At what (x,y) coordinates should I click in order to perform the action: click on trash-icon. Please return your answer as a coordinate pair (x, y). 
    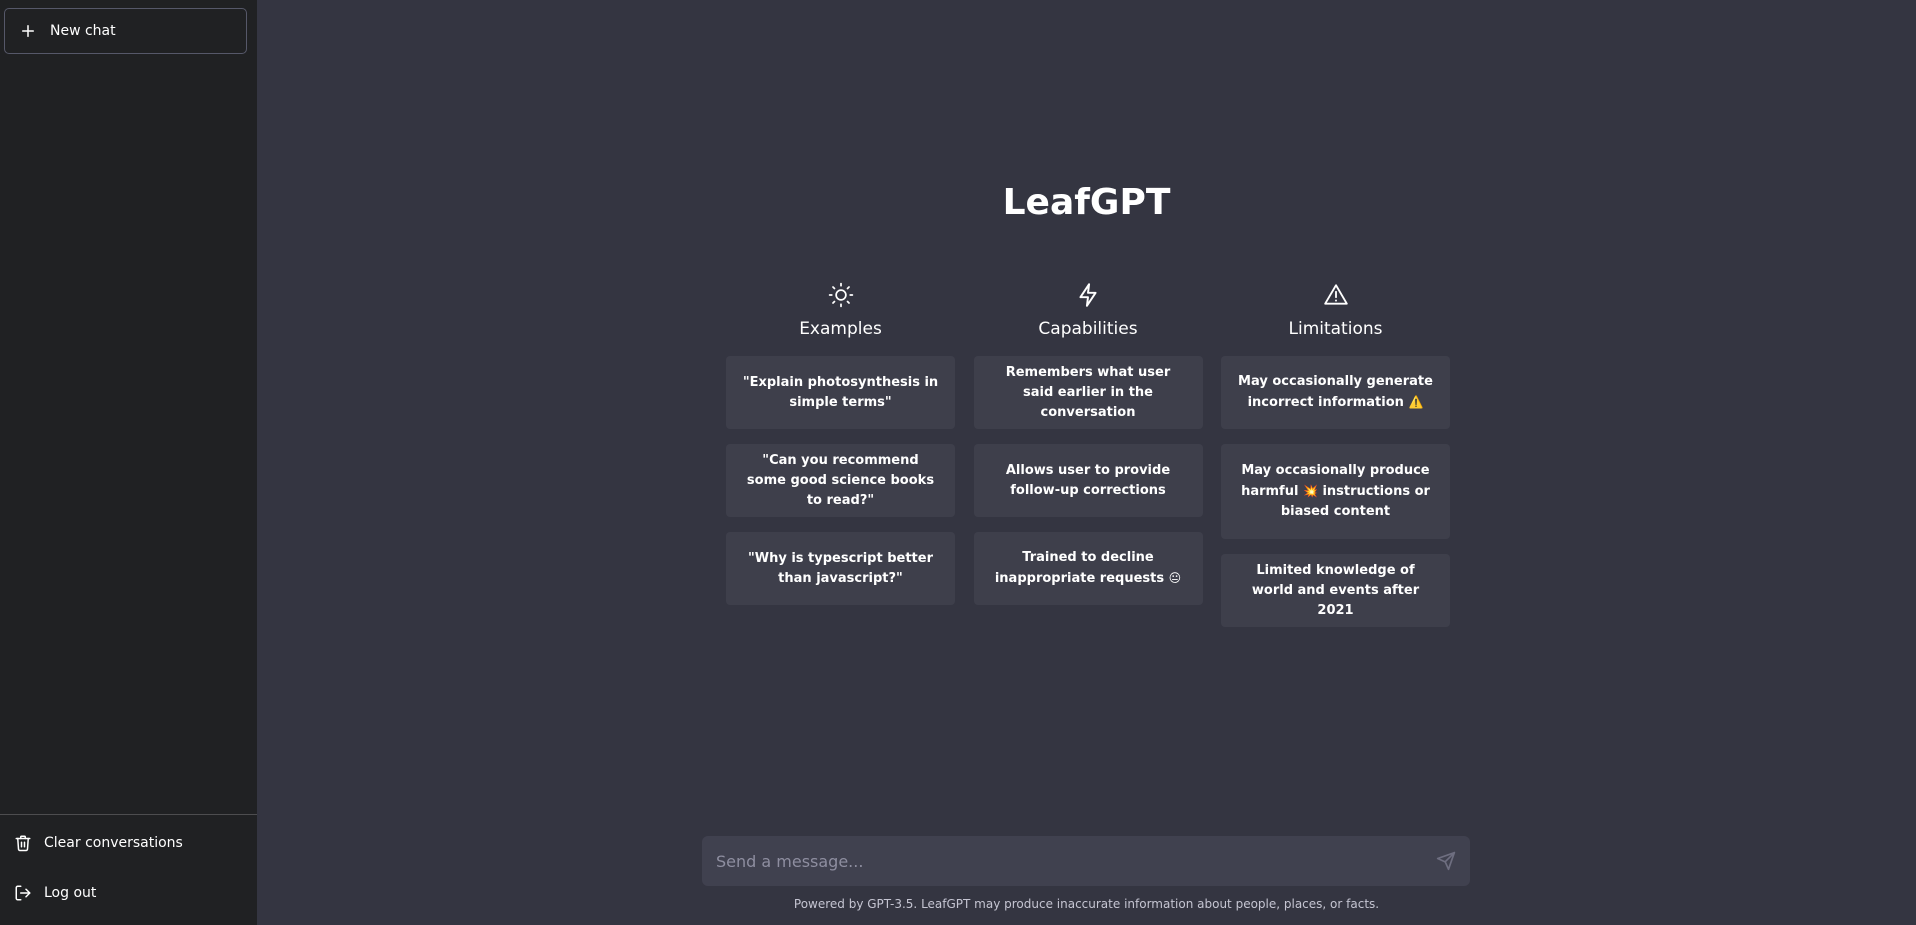
    Looking at the image, I should click on (23, 843).